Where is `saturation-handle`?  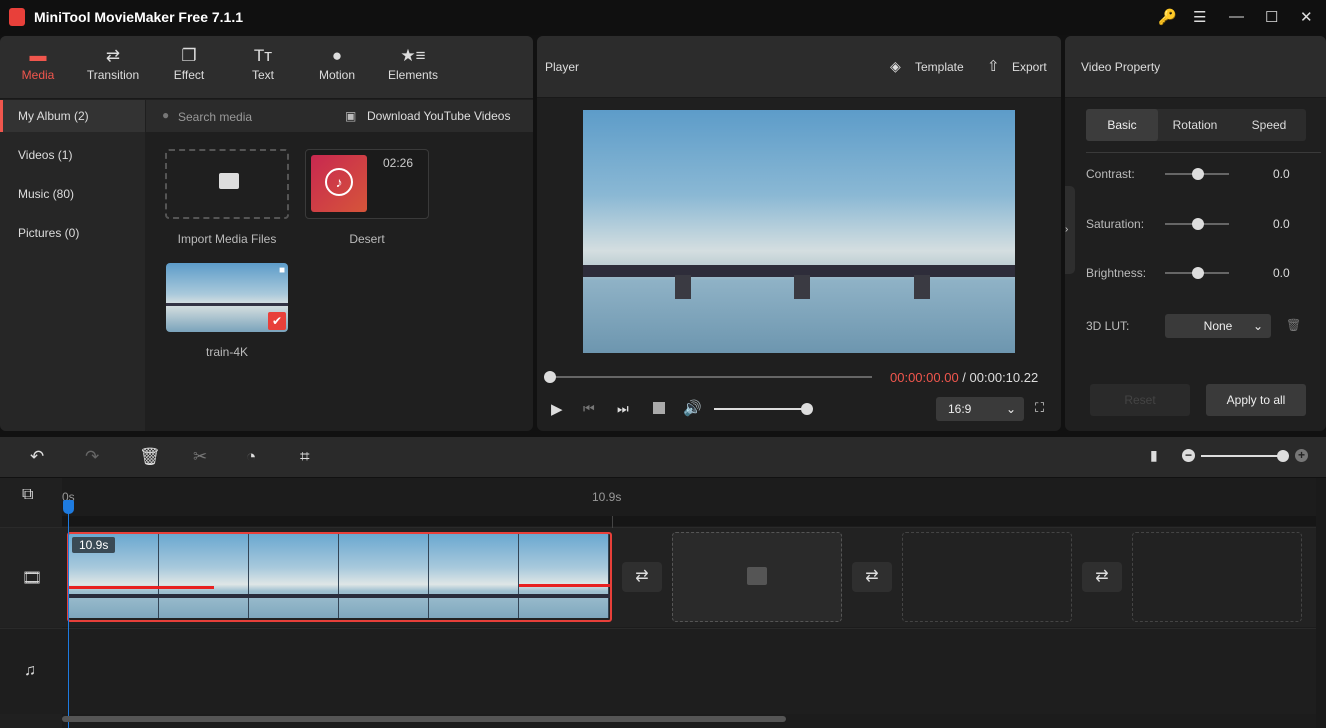
saturation-handle is located at coordinates (1198, 224).